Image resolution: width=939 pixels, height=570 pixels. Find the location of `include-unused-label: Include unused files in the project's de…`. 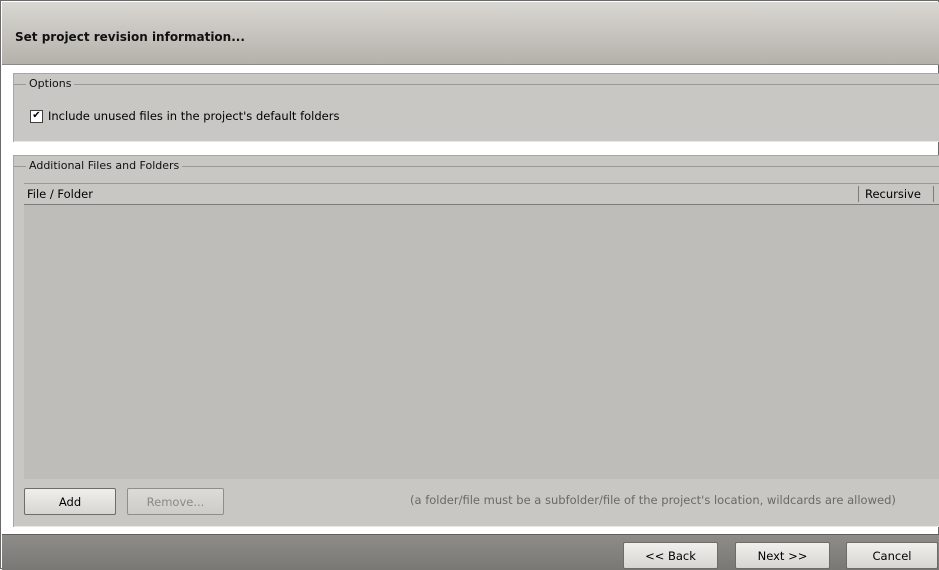

include-unused-label: Include unused files in the project's de… is located at coordinates (193, 116).